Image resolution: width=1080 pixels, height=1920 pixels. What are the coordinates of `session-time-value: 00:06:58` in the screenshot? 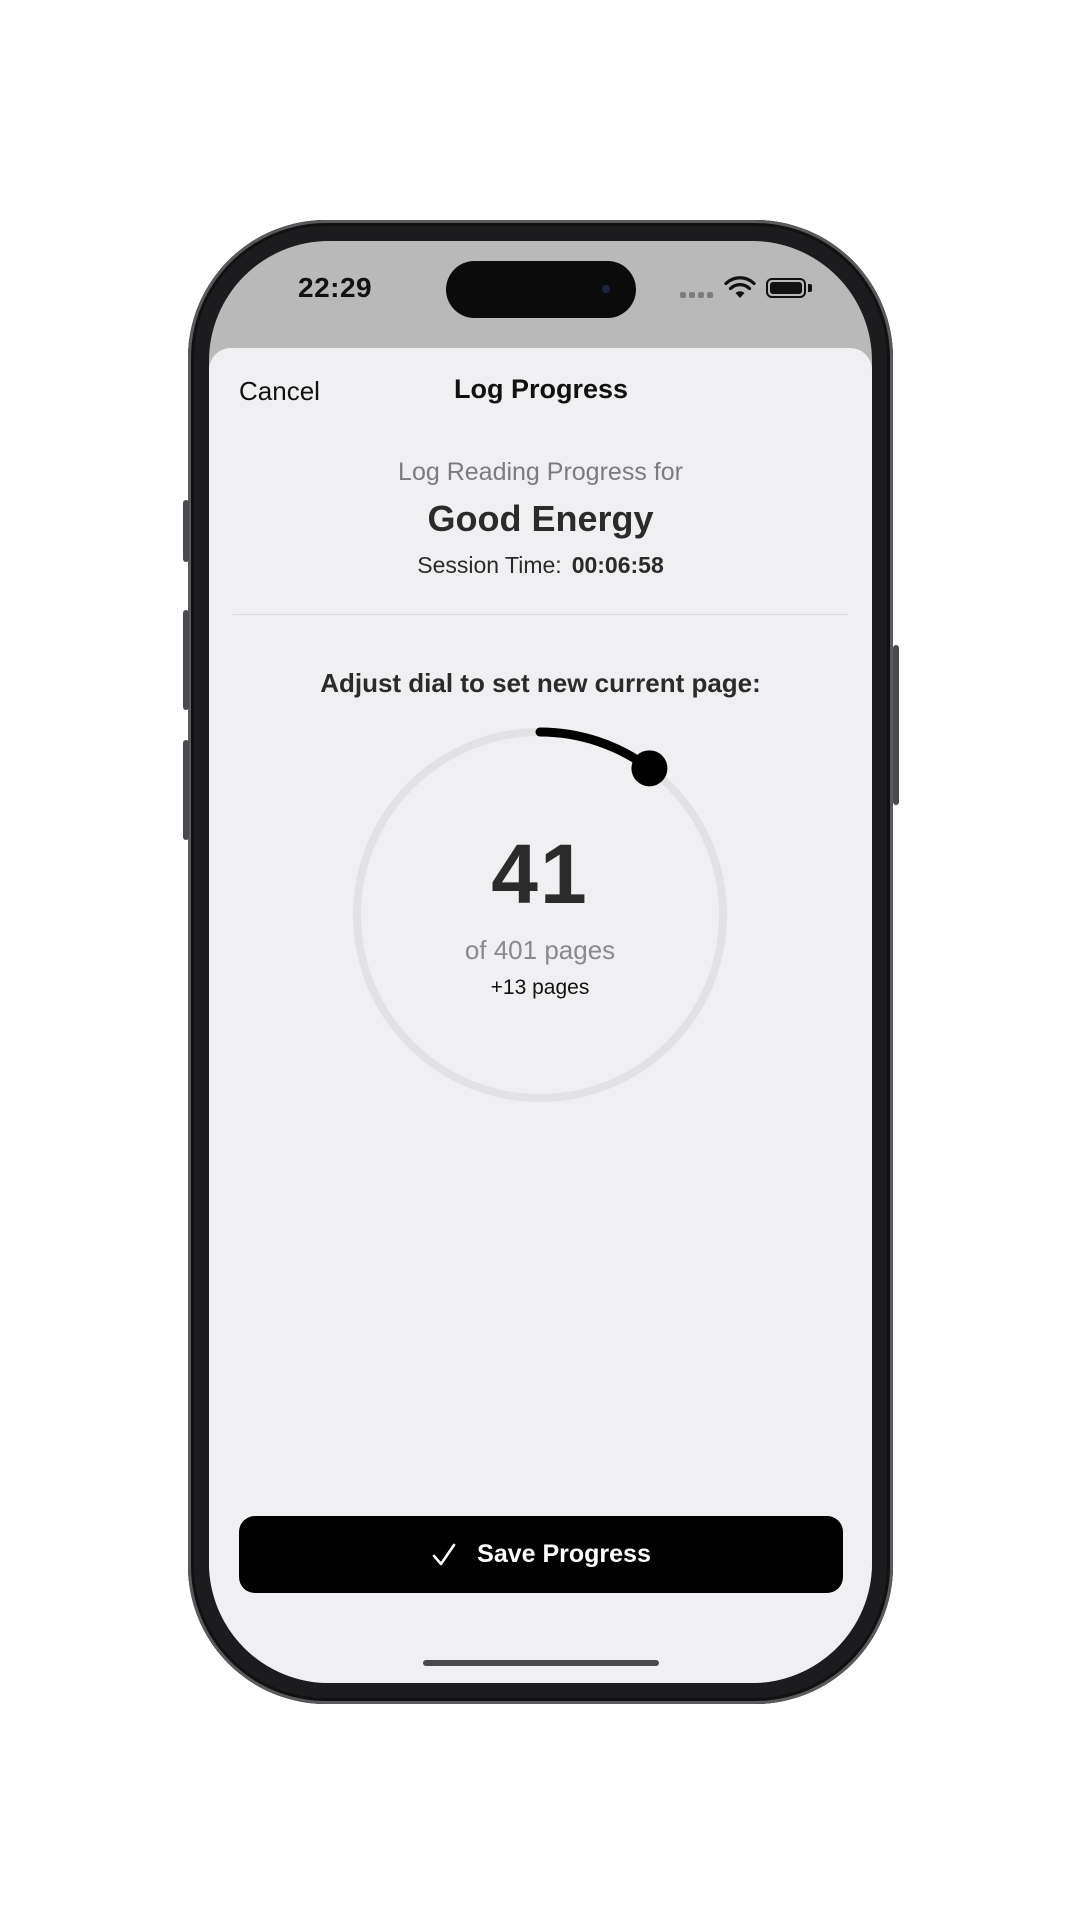 It's located at (617, 565).